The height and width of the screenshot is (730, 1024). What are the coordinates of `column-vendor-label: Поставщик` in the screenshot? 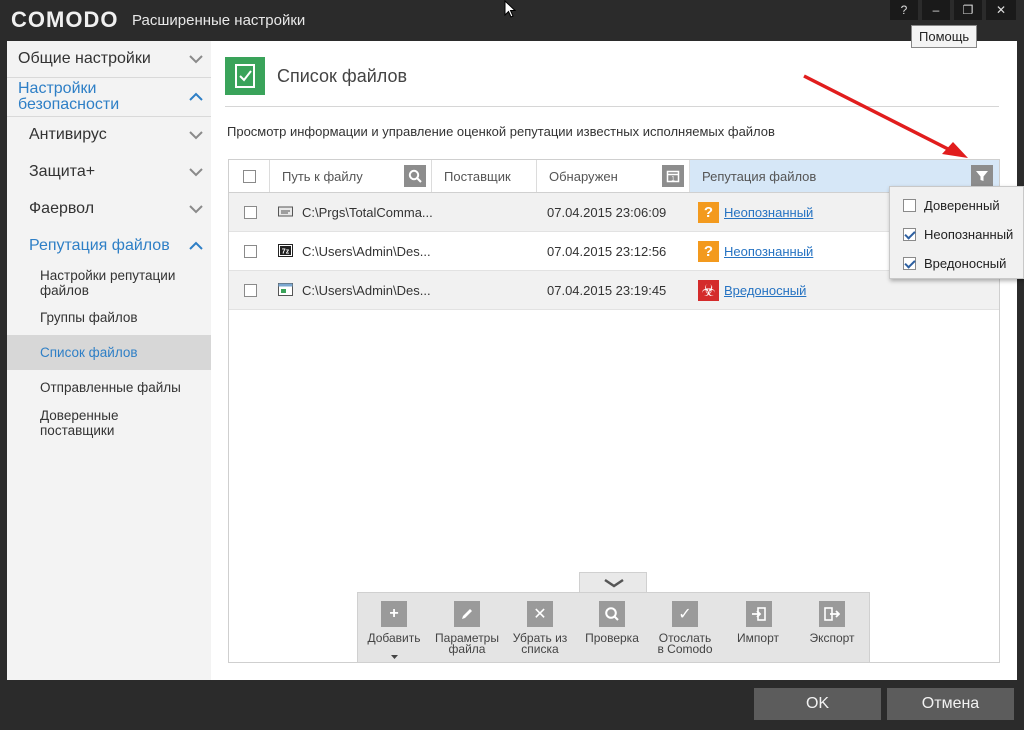 It's located at (477, 176).